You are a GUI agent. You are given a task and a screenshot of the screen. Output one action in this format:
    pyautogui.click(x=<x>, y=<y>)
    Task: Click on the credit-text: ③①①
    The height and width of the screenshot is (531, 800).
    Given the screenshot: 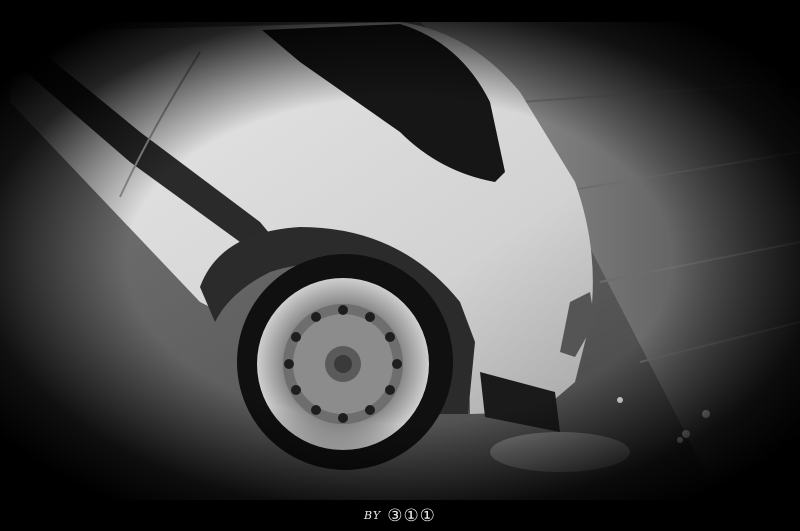 What is the action you would take?
    pyautogui.click(x=411, y=515)
    